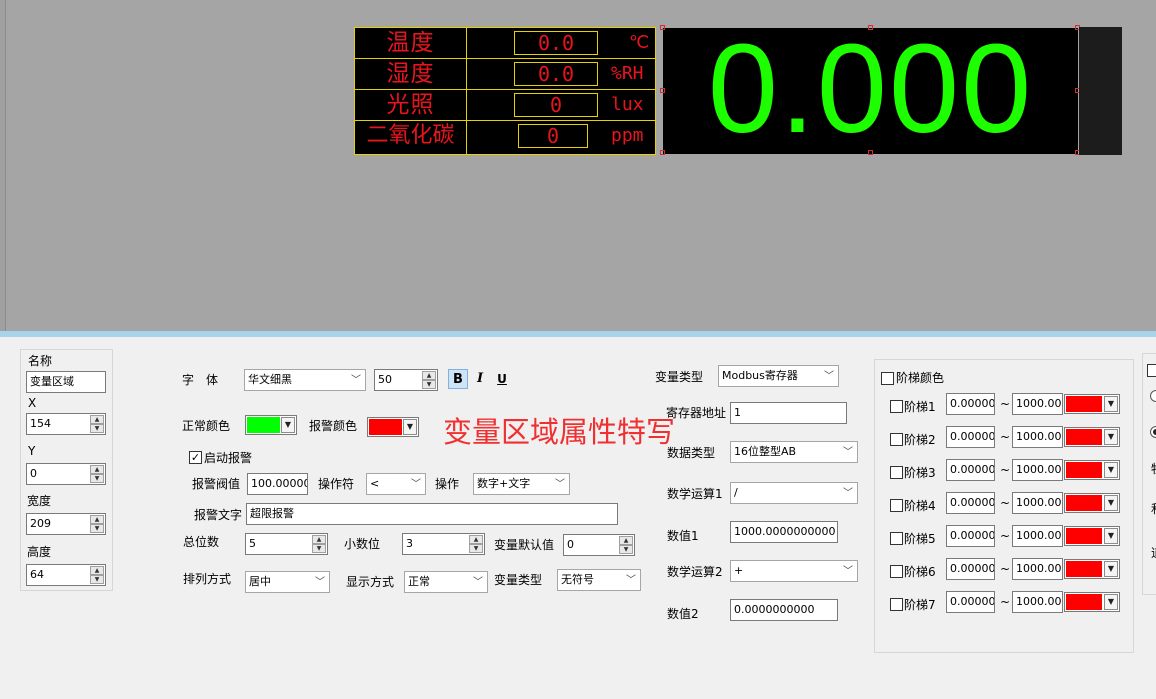 This screenshot has width=1156, height=699. Describe the element at coordinates (920, 473) in the screenshot. I see `ladder-row-label: 阶梯3` at that location.